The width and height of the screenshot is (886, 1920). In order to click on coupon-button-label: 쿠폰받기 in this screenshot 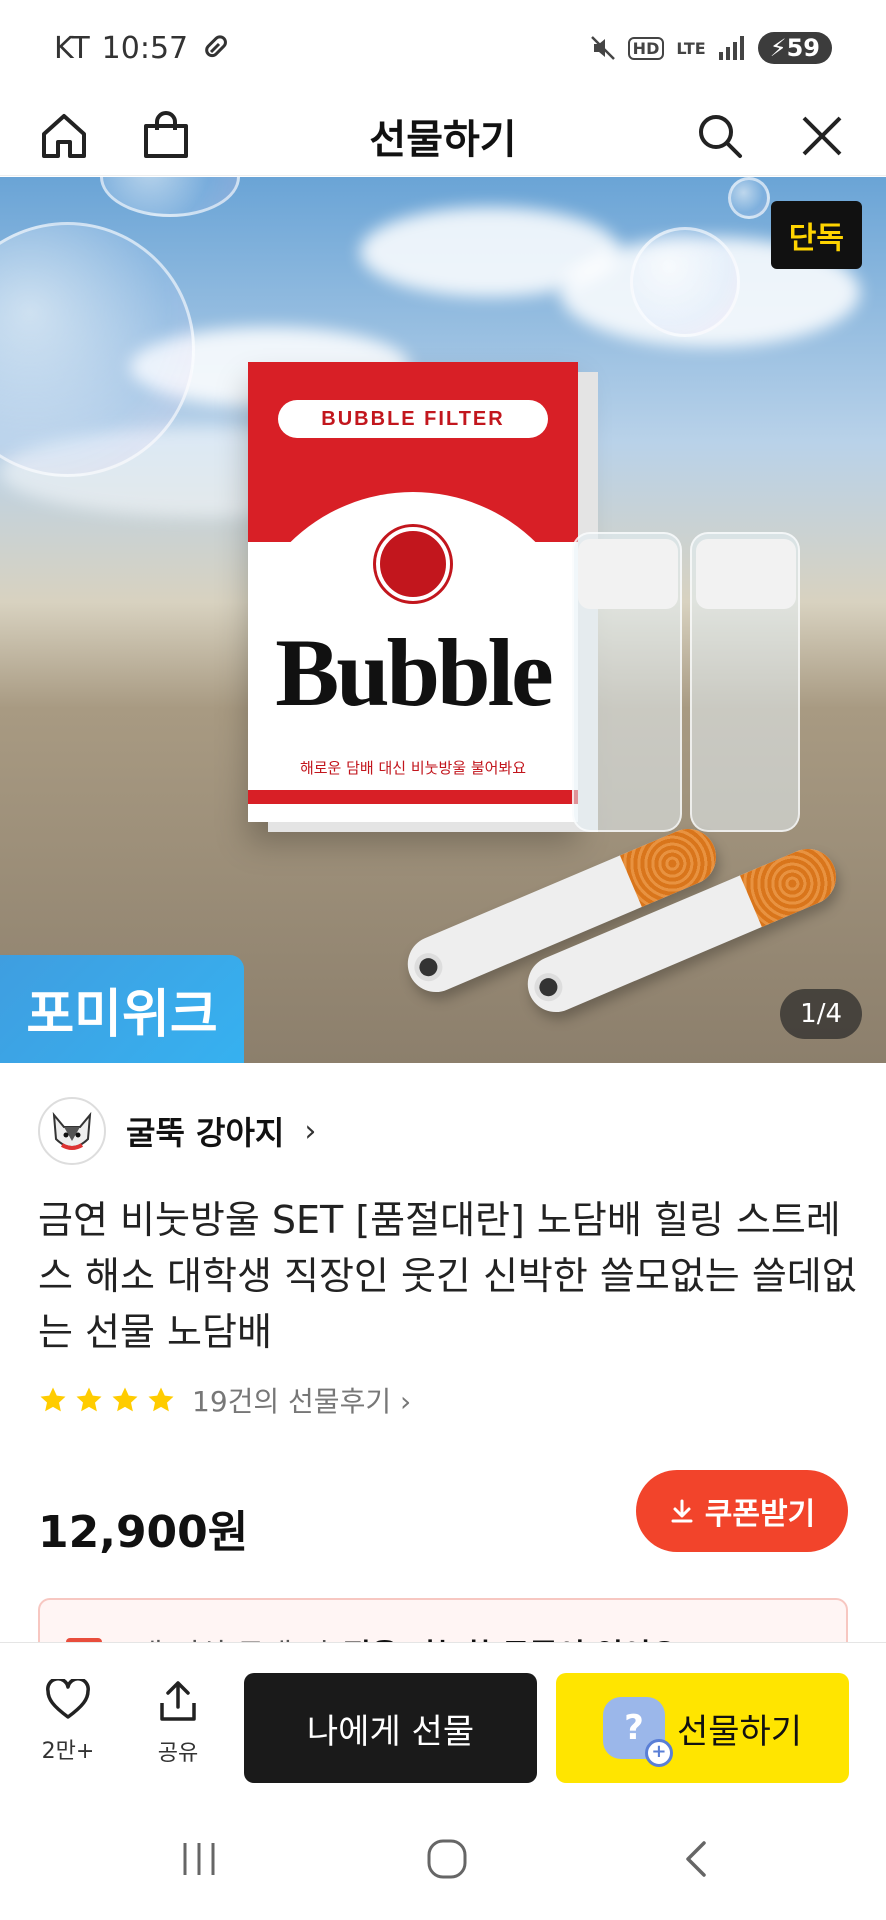, I will do `click(760, 1514)`.